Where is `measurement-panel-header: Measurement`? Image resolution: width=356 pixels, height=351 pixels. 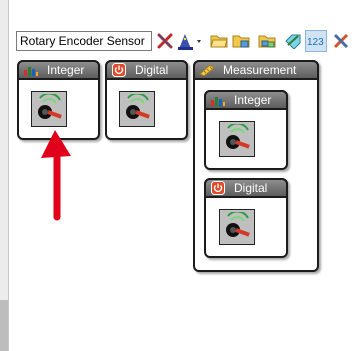 measurement-panel-header: Measurement is located at coordinates (256, 70).